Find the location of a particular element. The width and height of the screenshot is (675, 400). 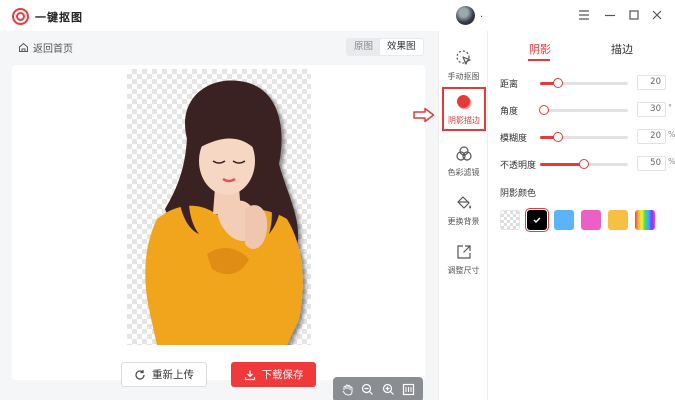

shadow-dot-icon is located at coordinates (464, 101).